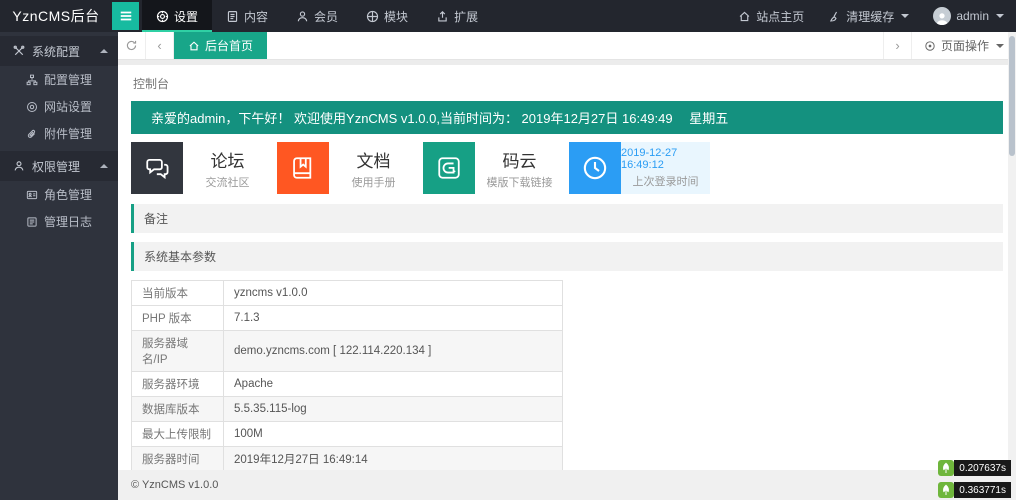  I want to click on topbar: YznCMS后台 设置 内容 会员 模块 扩展 站点主页 清理缓存 admin, so click(508, 16).